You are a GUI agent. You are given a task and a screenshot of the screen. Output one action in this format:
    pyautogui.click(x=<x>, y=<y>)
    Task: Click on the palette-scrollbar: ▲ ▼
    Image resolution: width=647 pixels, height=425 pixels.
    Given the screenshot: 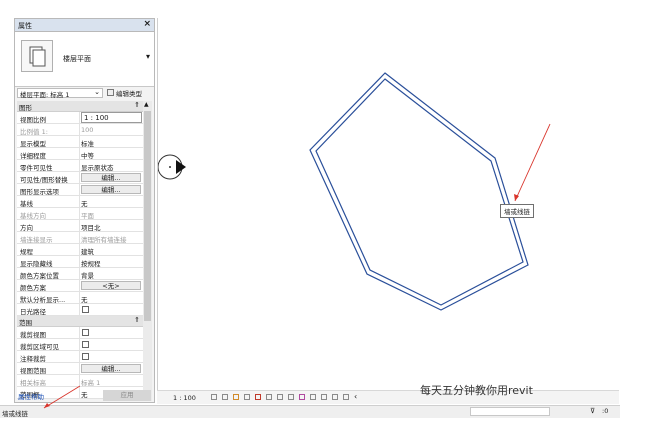 What is the action you would take?
    pyautogui.click(x=147, y=251)
    